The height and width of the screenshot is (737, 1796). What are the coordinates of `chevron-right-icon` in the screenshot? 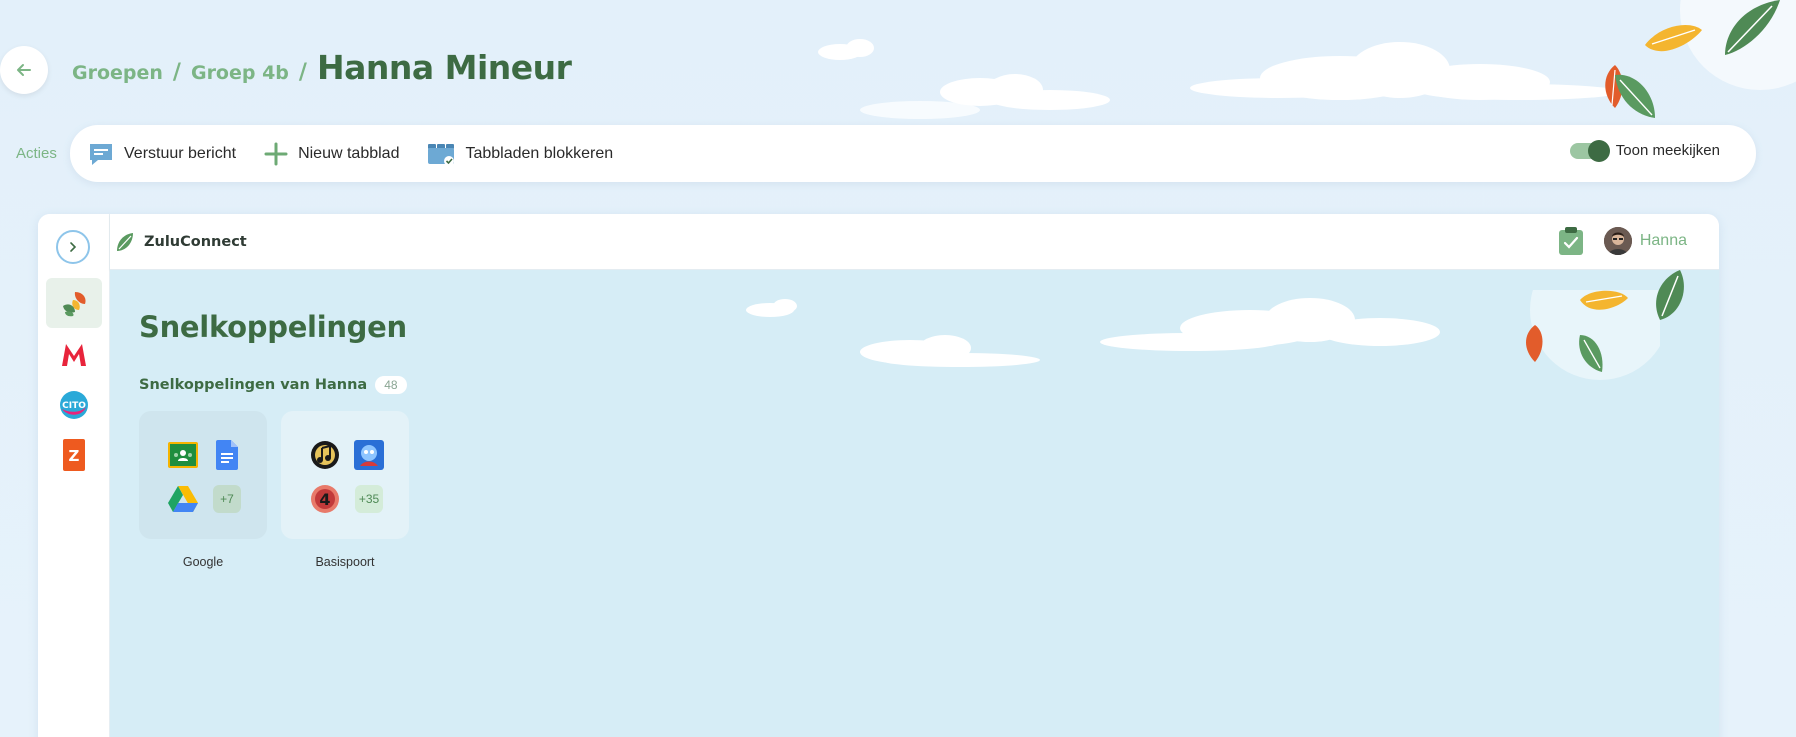 It's located at (73, 247).